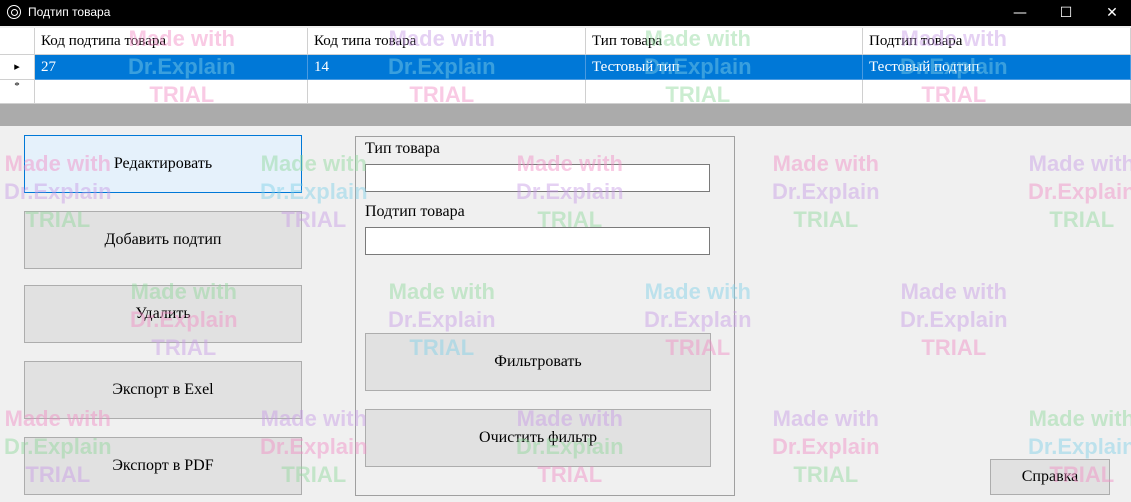 The image size is (1131, 502). What do you see at coordinates (997, 92) in the screenshot?
I see `new-cell-subtype` at bounding box center [997, 92].